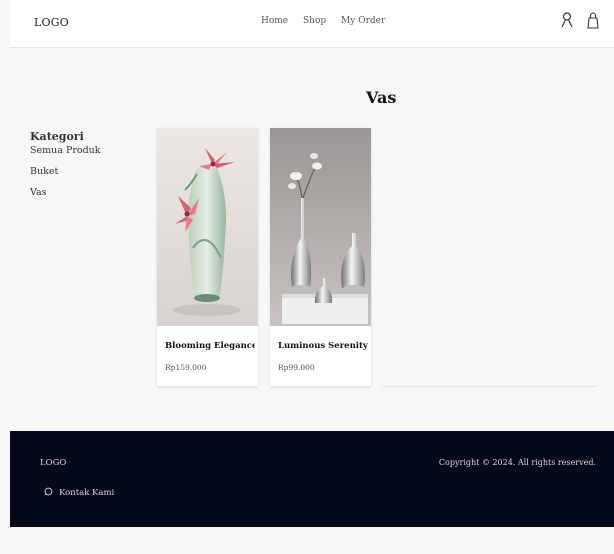 Image resolution: width=614 pixels, height=554 pixels. Describe the element at coordinates (274, 21) in the screenshot. I see `nav-home: Home` at that location.